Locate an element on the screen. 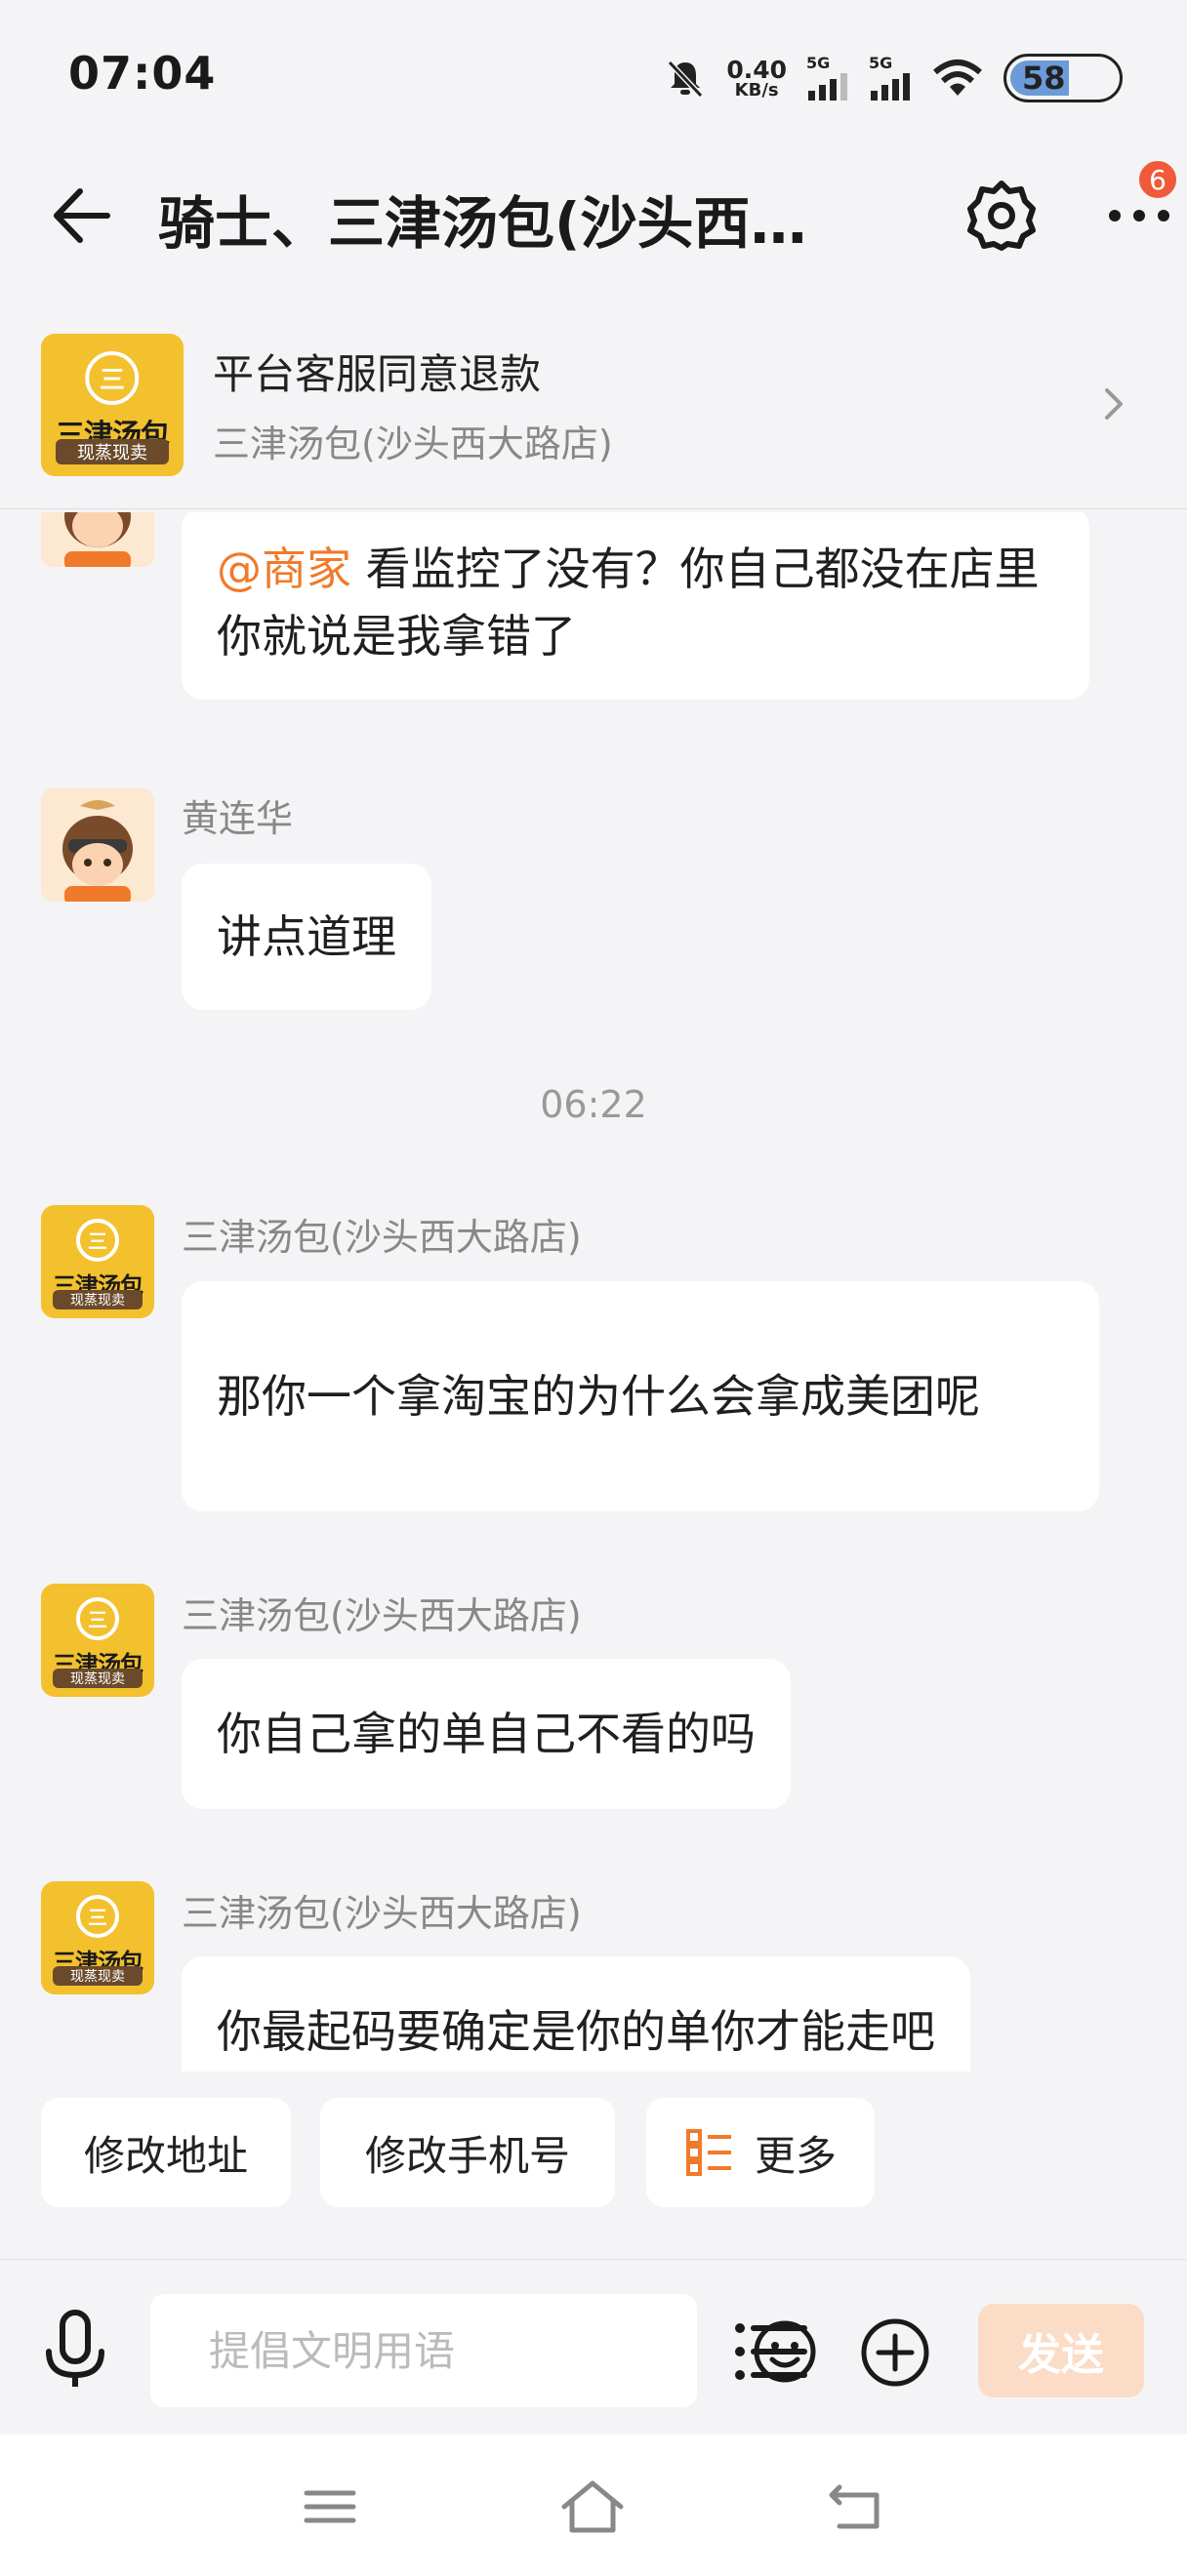 The image size is (1187, 2576). message-bubble: 那你一个拿淘宝的为什么会拿成美团呢 is located at coordinates (640, 1396).